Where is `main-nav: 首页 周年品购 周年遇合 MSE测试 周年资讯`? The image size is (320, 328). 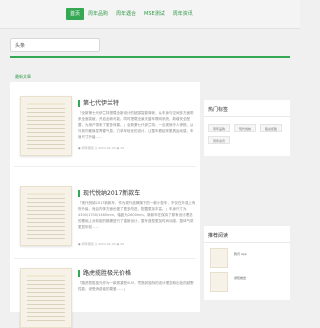
main-nav: 首页 周年品购 周年遇合 MSE测试 周年资讯 is located at coordinates (131, 14).